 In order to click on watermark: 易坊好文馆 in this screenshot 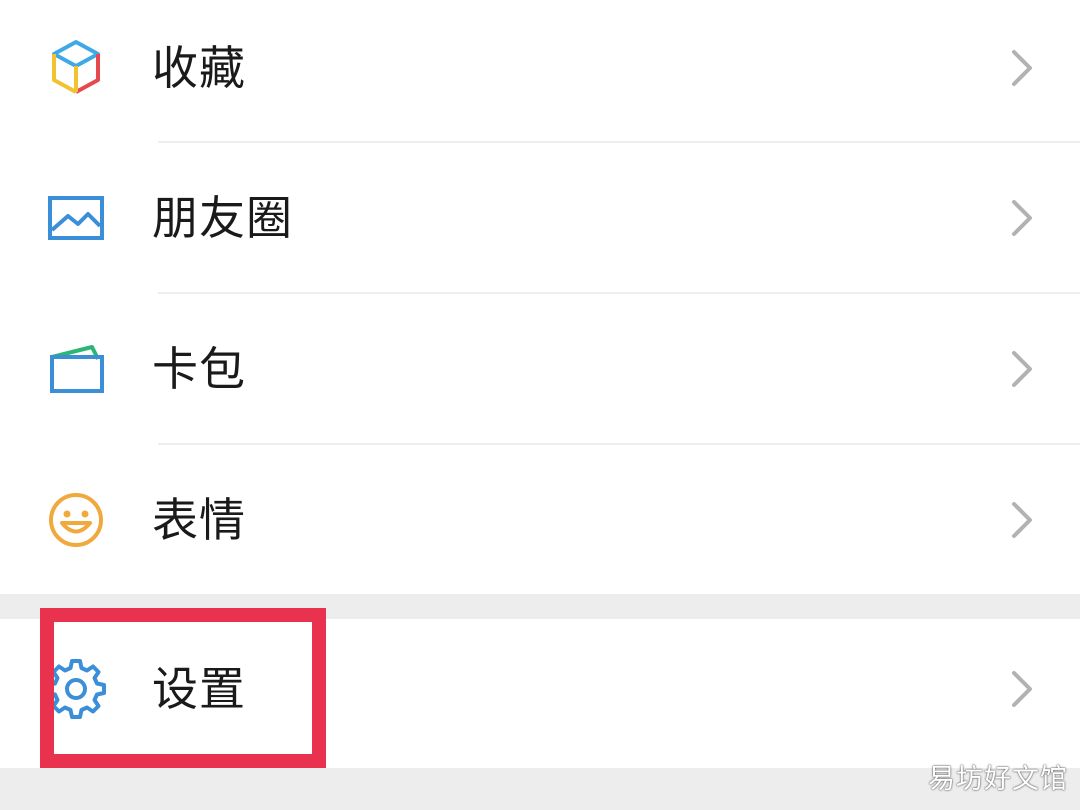, I will do `click(998, 779)`.